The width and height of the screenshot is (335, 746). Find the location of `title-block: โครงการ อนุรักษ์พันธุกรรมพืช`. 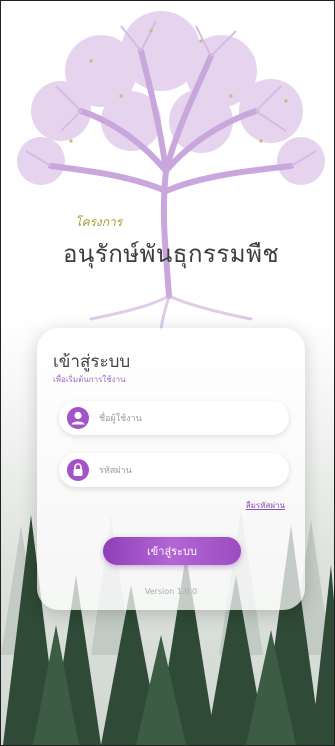

title-block: โครงการ อนุรักษ์พันธุกรรมพืช is located at coordinates (183, 243).